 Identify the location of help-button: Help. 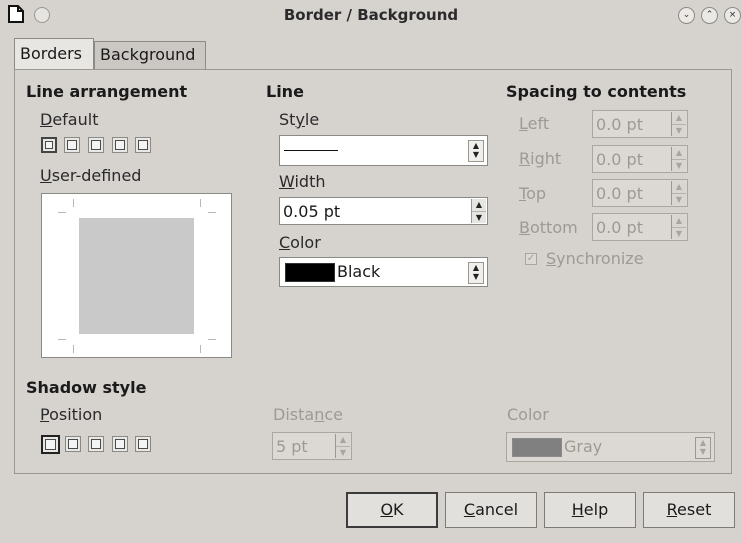
(590, 510).